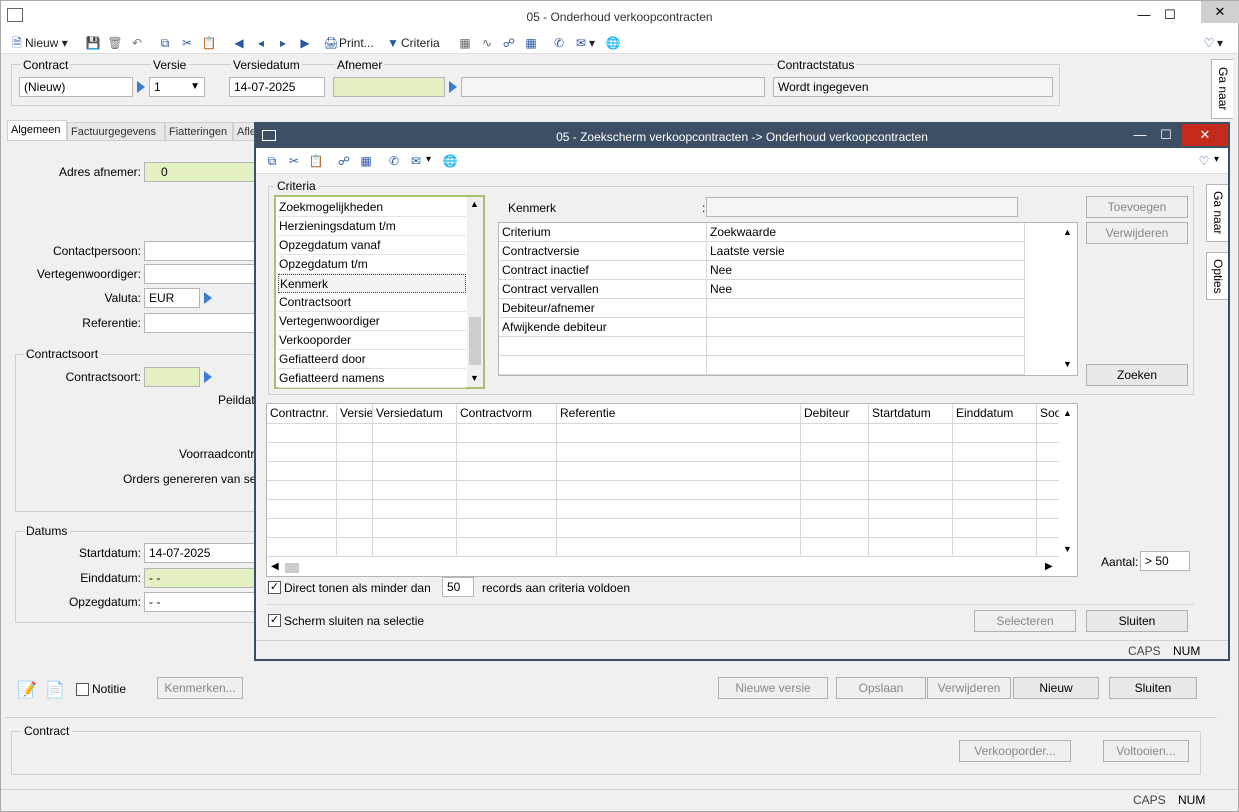  I want to click on direct-tonen-field: 50, so click(458, 587).